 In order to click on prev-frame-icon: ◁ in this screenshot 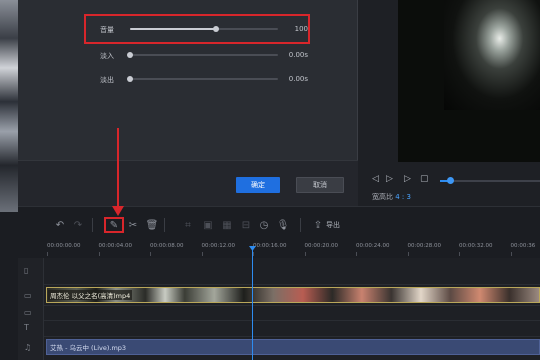, I will do `click(375, 179)`.